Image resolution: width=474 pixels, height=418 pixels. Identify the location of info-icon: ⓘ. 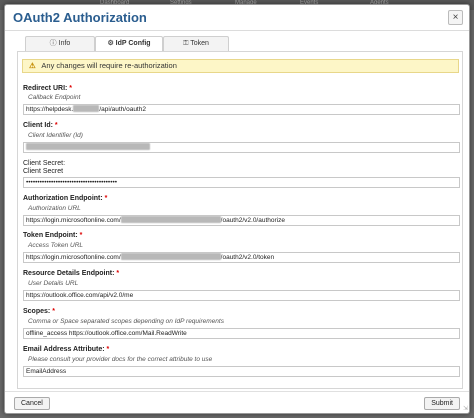
(53, 43).